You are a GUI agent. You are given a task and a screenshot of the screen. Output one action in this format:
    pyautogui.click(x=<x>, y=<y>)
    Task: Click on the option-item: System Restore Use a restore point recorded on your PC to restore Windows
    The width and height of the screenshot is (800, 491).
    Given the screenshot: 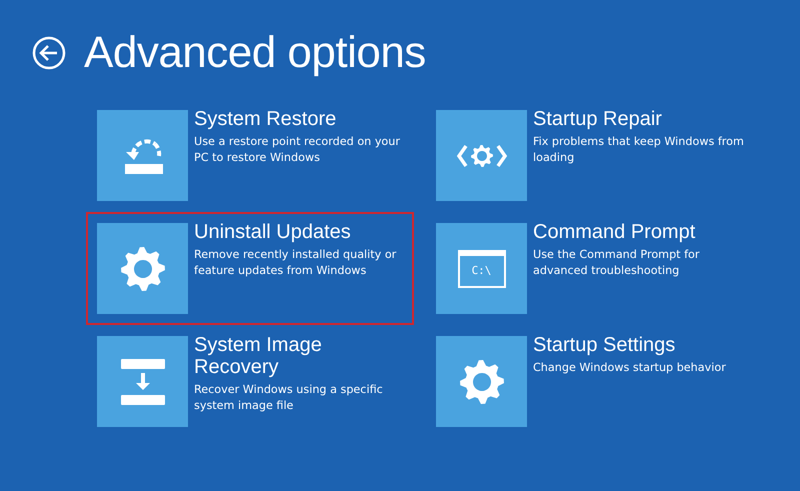 What is the action you would take?
    pyautogui.click(x=250, y=155)
    